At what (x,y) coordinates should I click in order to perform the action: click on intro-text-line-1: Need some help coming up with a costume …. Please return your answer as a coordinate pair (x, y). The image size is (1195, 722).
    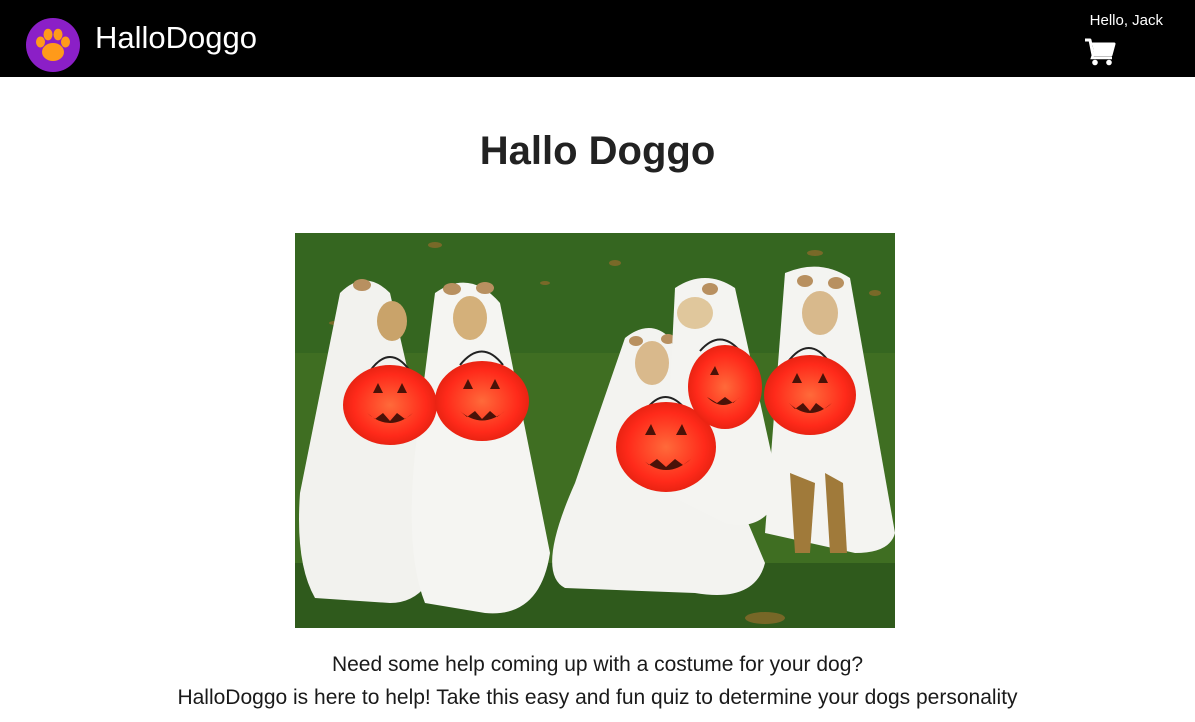
    Looking at the image, I should click on (597, 664).